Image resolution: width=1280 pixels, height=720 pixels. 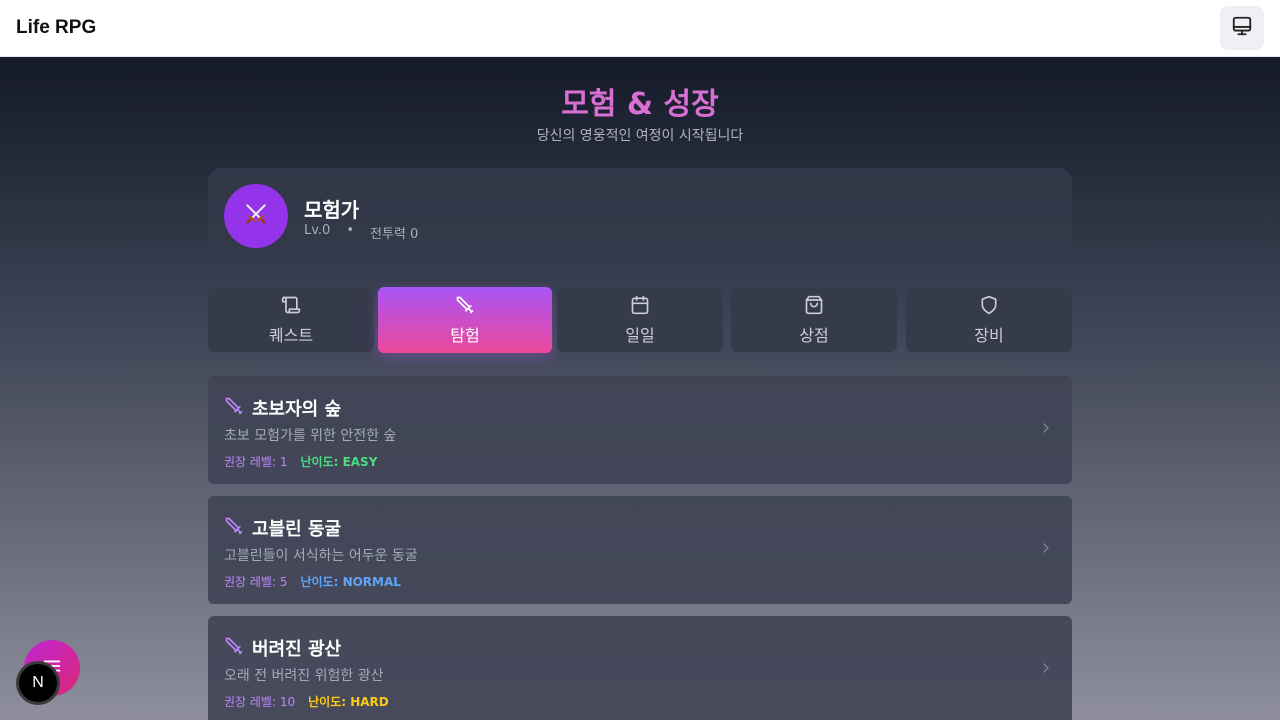 What do you see at coordinates (256, 582) in the screenshot?
I see `recommended-level: 권장 레벨: 5` at bounding box center [256, 582].